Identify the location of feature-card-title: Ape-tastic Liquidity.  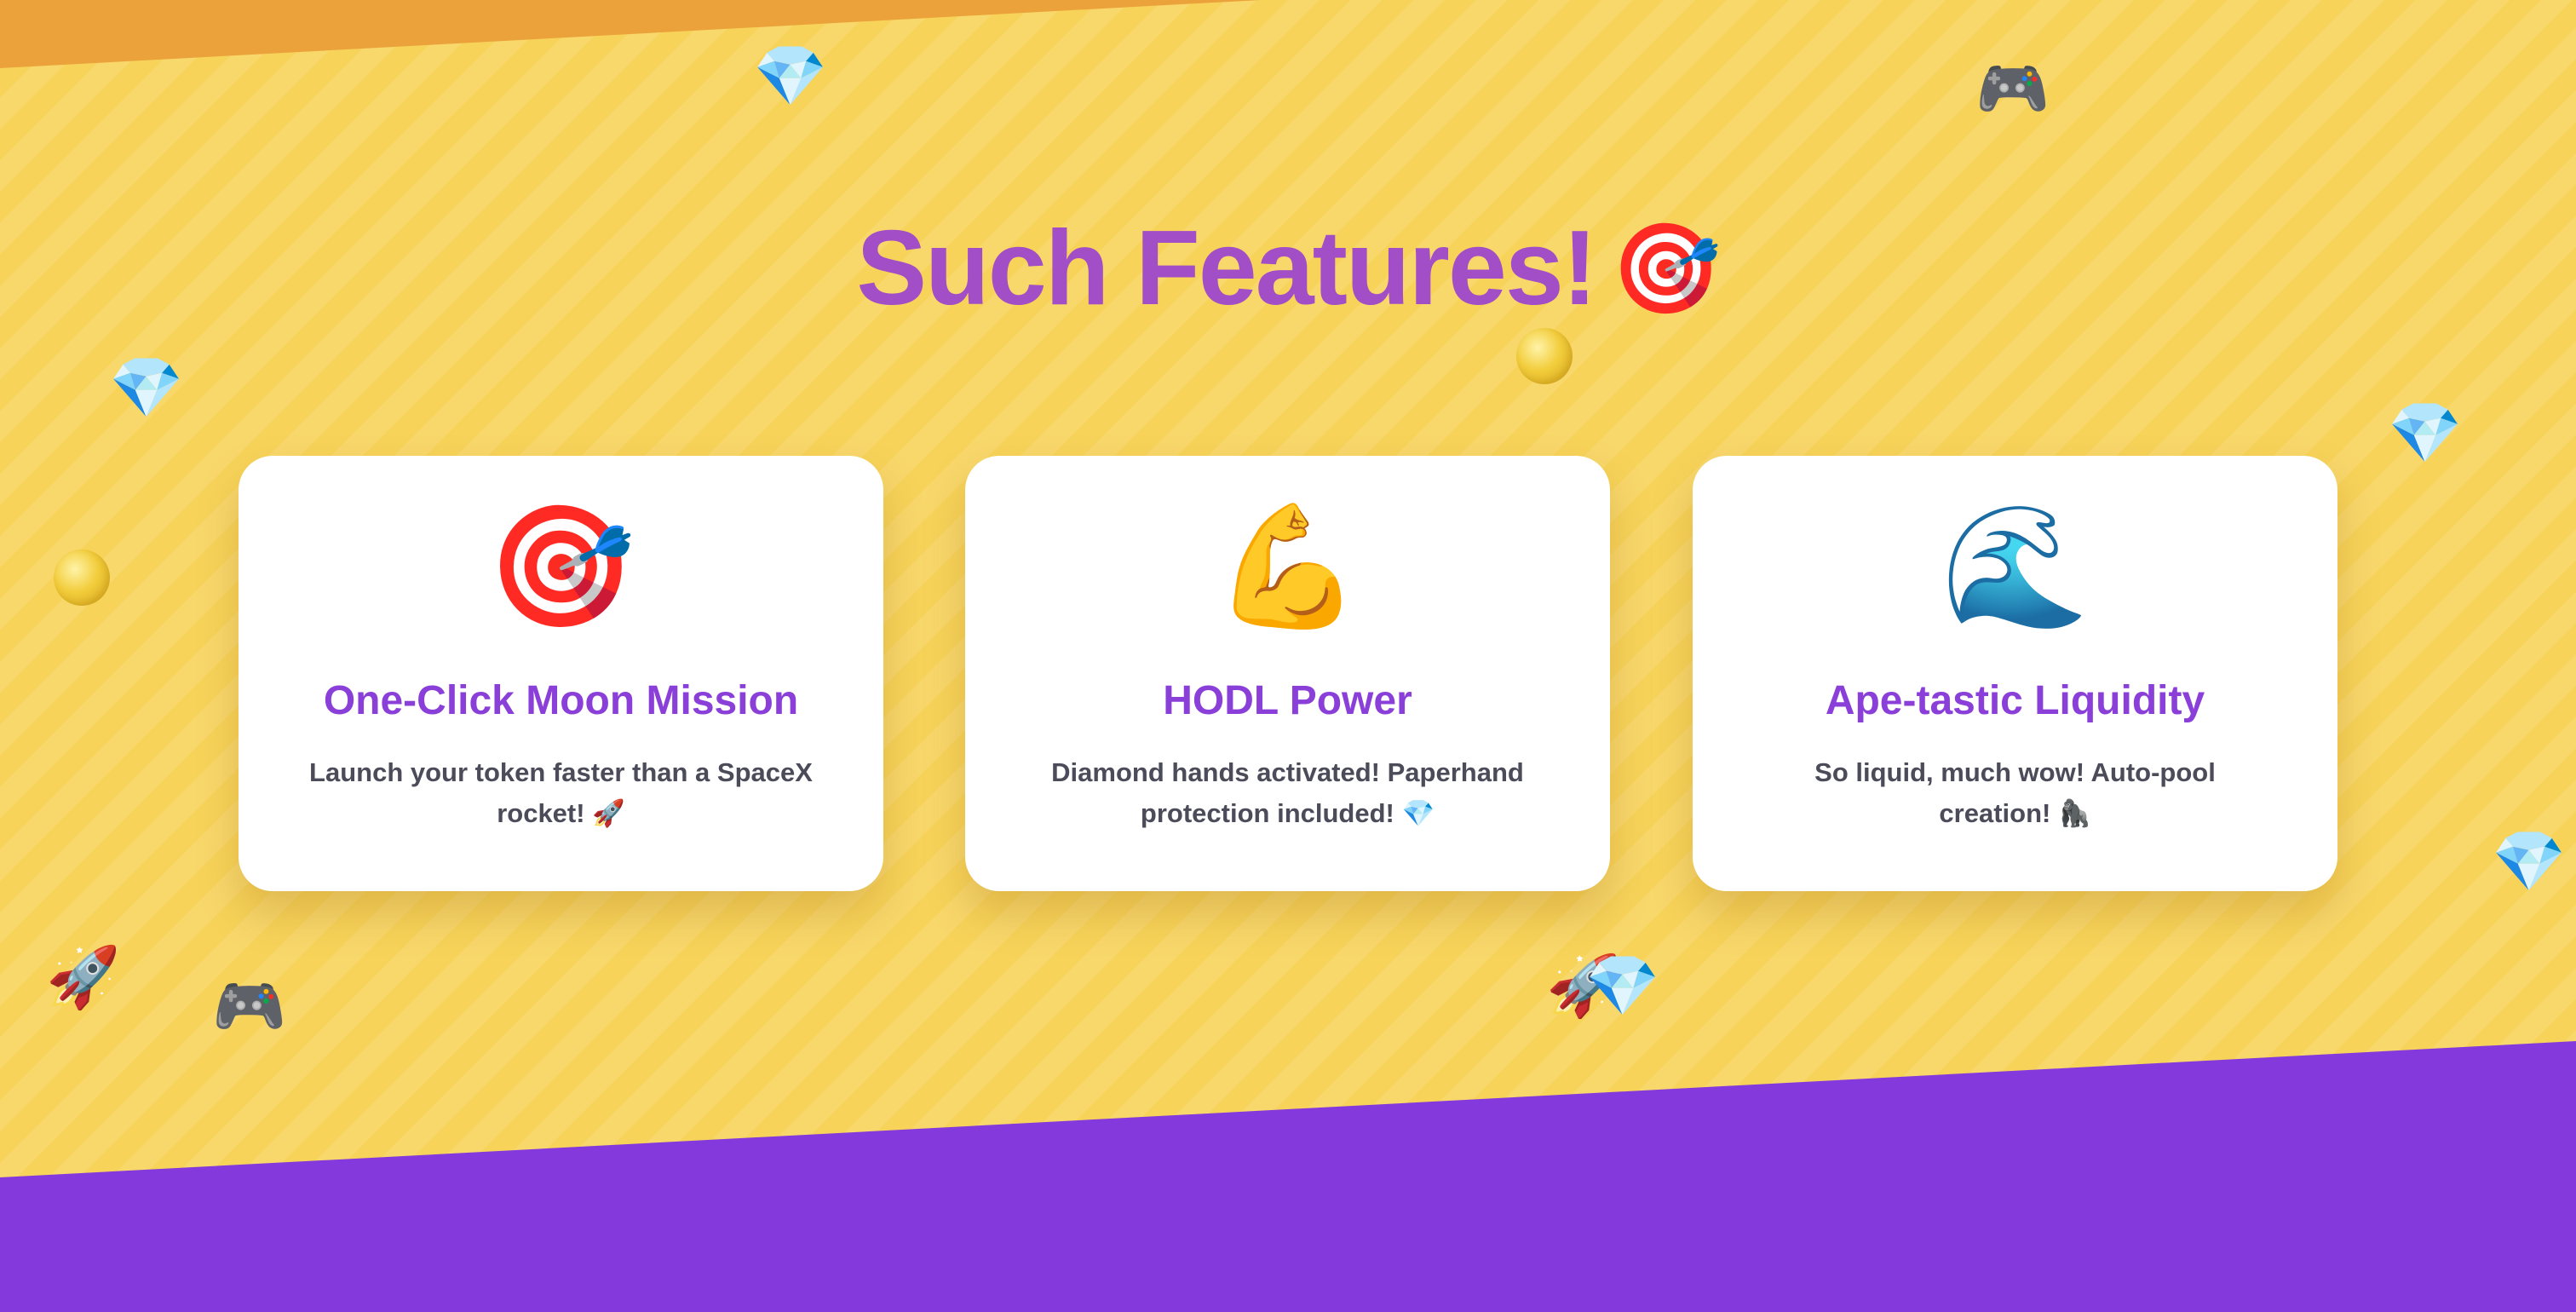
(2015, 700).